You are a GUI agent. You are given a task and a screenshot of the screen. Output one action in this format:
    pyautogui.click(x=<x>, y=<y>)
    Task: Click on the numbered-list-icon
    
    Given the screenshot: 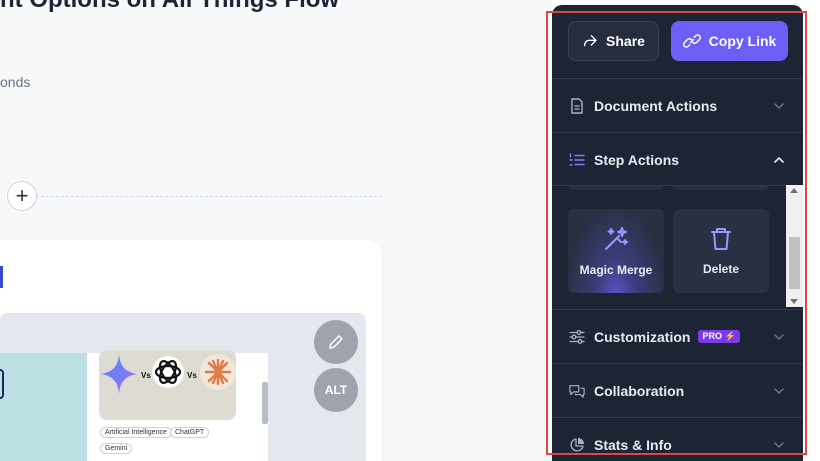 What is the action you would take?
    pyautogui.click(x=577, y=160)
    